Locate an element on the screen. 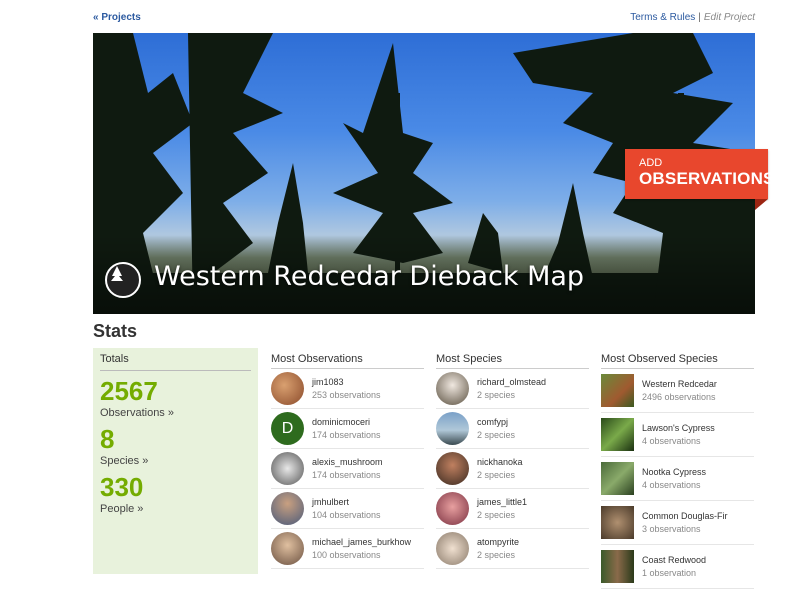 Image resolution: width=792 pixels, height=607 pixels. obs-count: 104 observations is located at coordinates (346, 514).